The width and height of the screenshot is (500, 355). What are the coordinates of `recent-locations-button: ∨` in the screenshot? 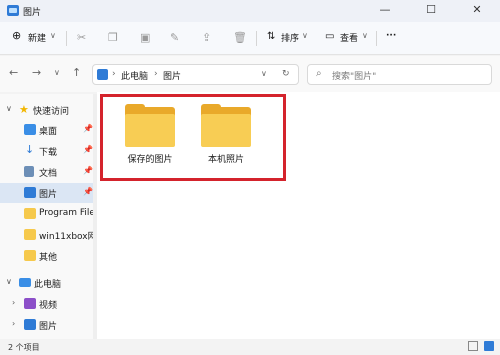 It's located at (57, 72).